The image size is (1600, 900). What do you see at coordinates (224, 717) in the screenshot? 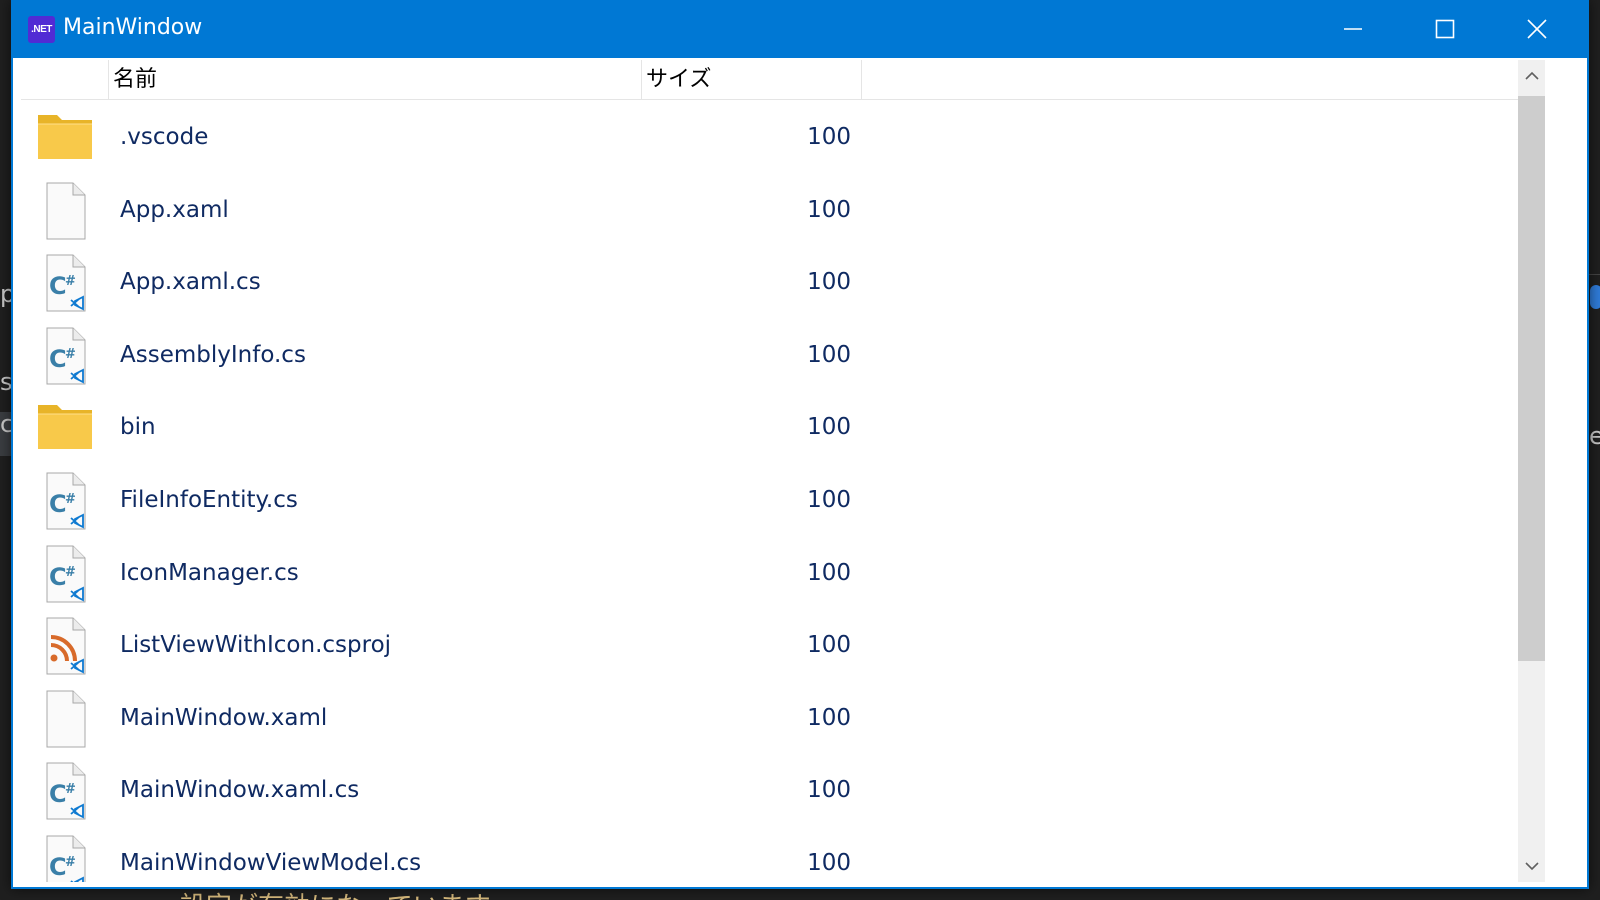
I see `file-name: MainWindow.xaml` at bounding box center [224, 717].